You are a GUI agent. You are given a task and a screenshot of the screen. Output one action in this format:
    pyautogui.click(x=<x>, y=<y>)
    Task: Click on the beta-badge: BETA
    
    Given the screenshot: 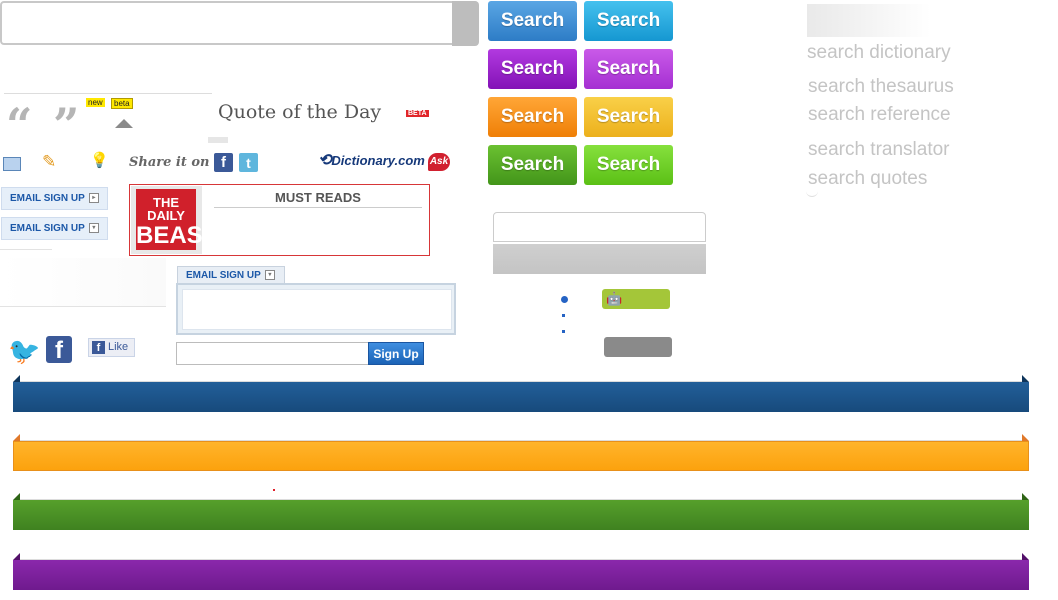 What is the action you would take?
    pyautogui.click(x=417, y=113)
    